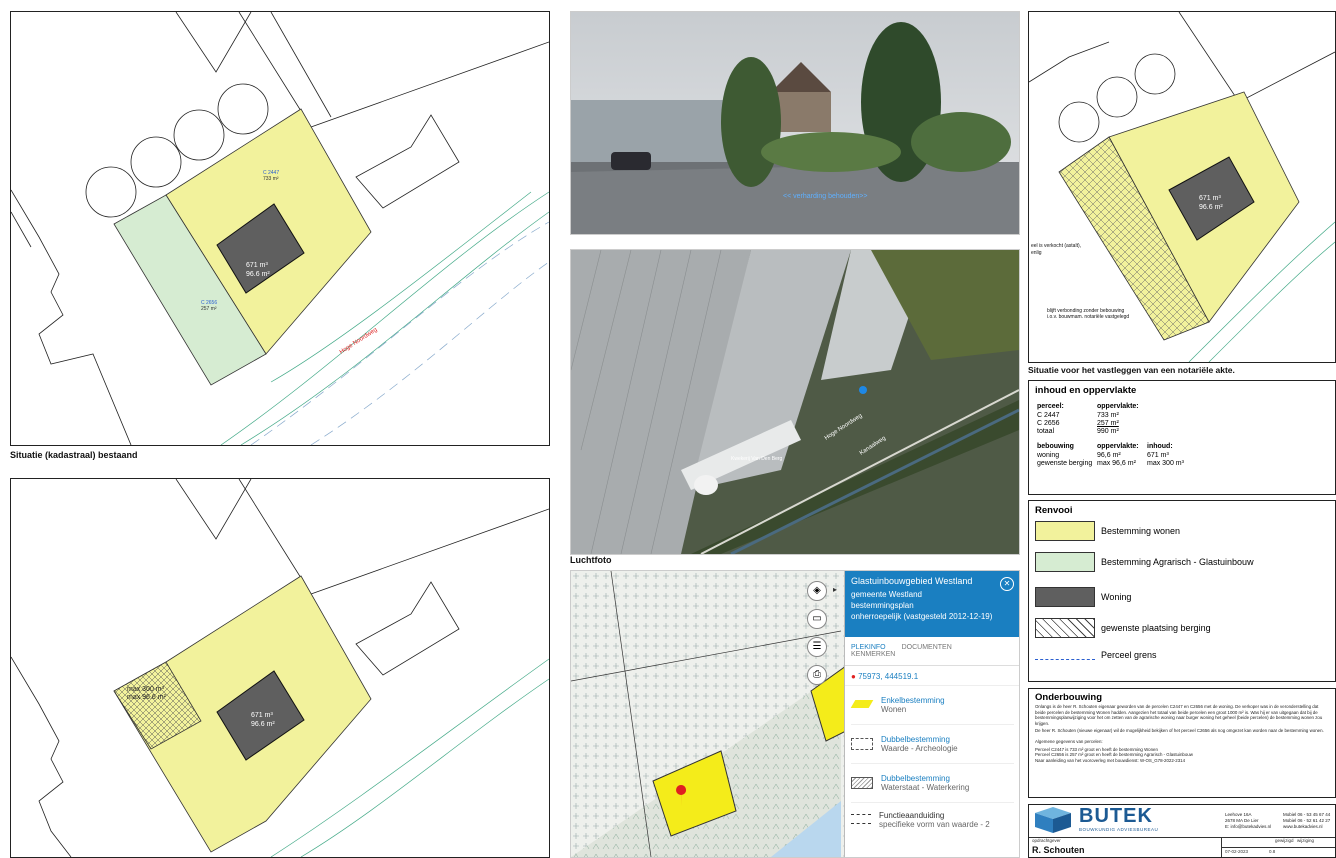 The width and height of the screenshot is (1336, 858). I want to click on opdrachtgever-label: opdrachtgever, so click(1046, 840).